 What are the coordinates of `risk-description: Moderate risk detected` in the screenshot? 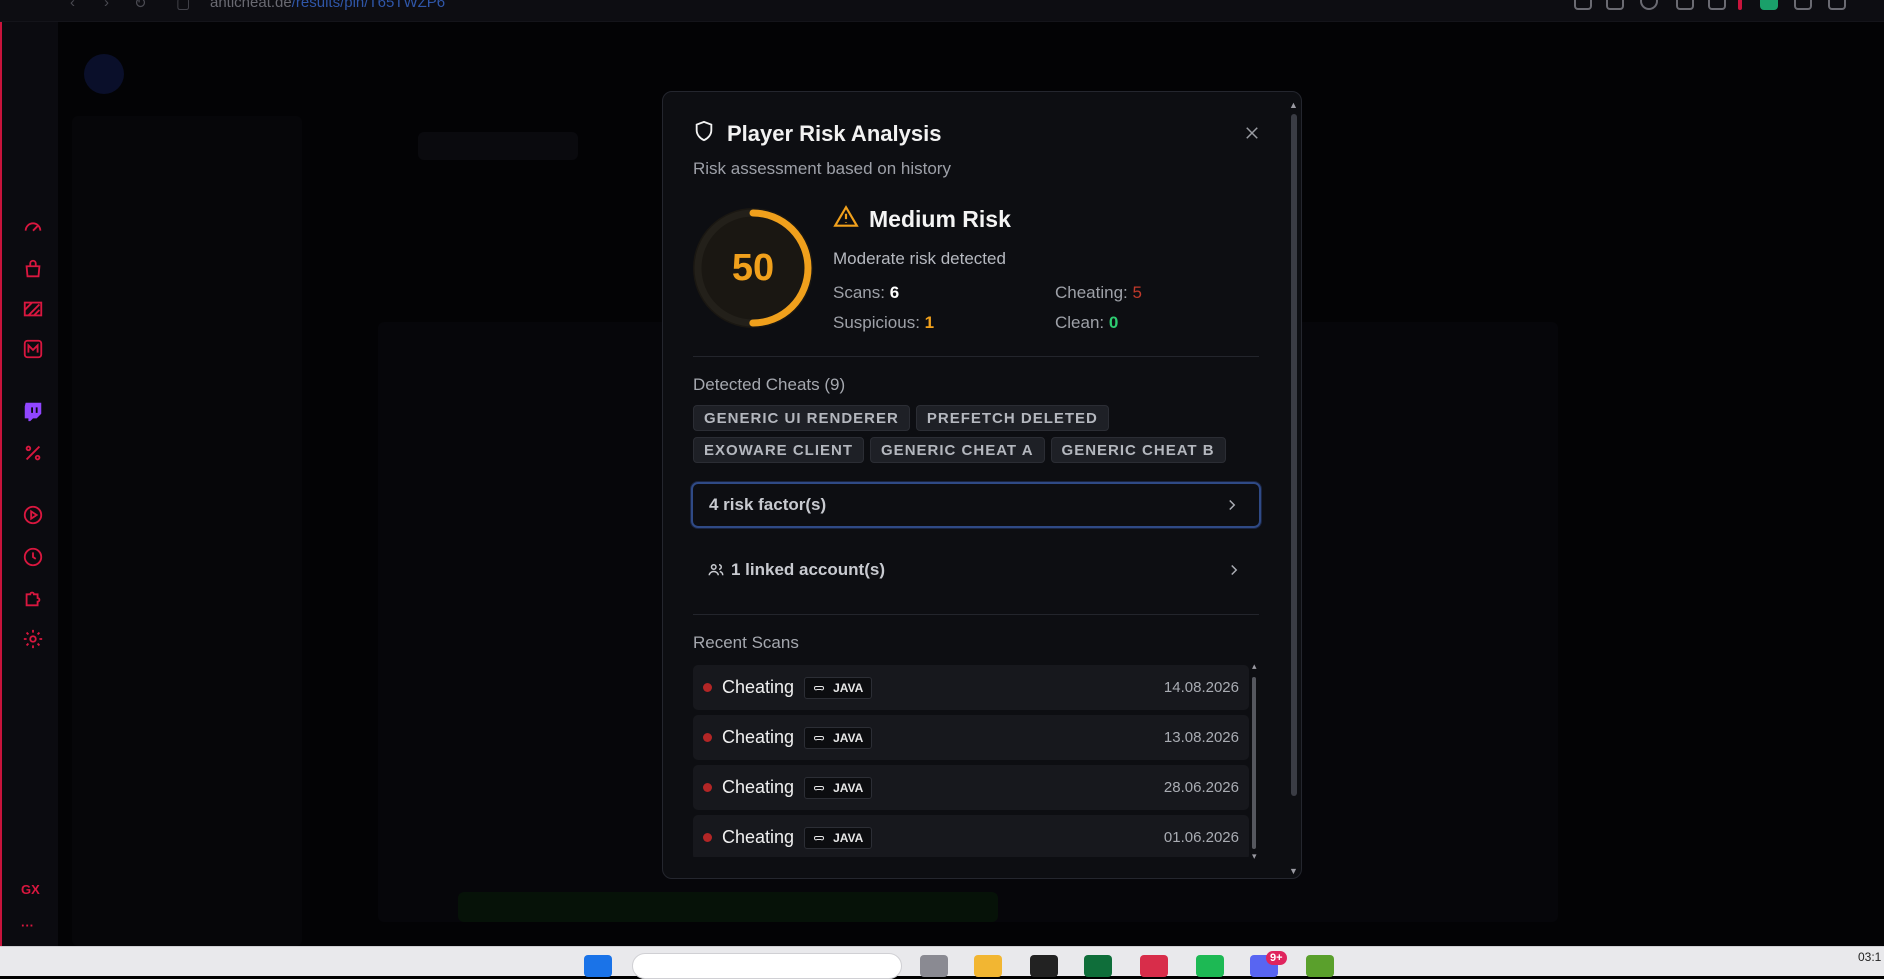 It's located at (919, 258).